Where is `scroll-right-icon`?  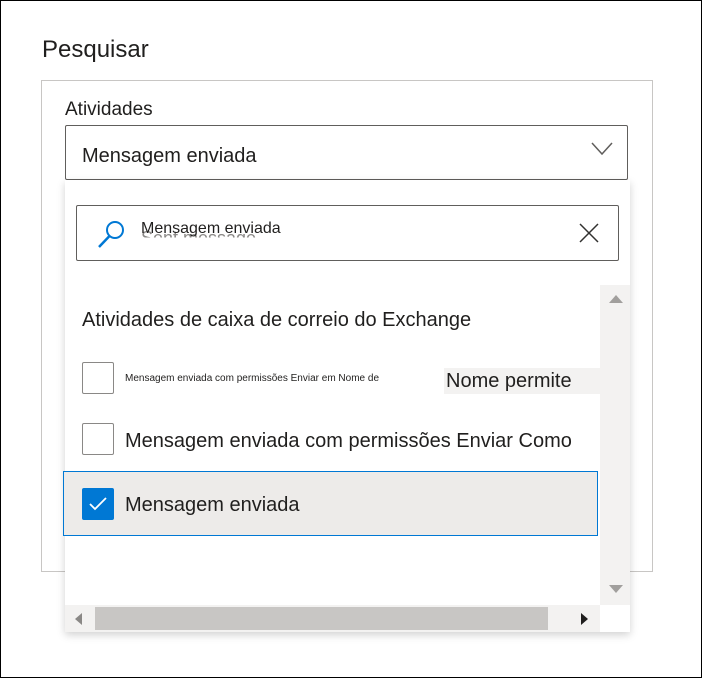
scroll-right-icon is located at coordinates (584, 619).